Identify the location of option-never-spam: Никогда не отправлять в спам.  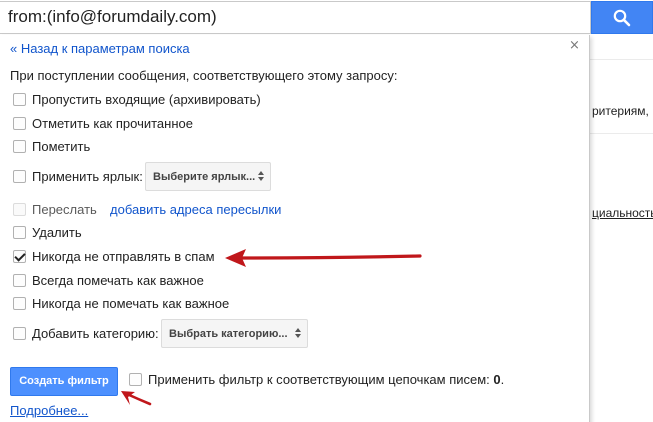
(114, 256).